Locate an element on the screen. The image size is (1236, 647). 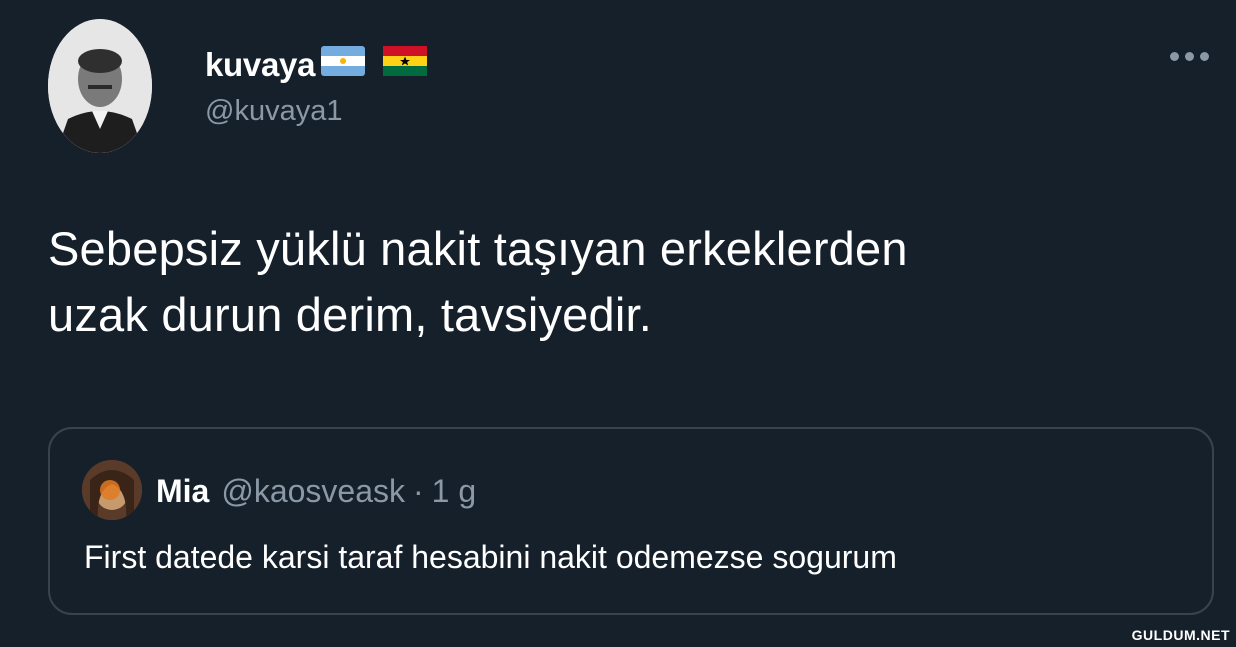
argentina-flag-icon is located at coordinates (343, 65).